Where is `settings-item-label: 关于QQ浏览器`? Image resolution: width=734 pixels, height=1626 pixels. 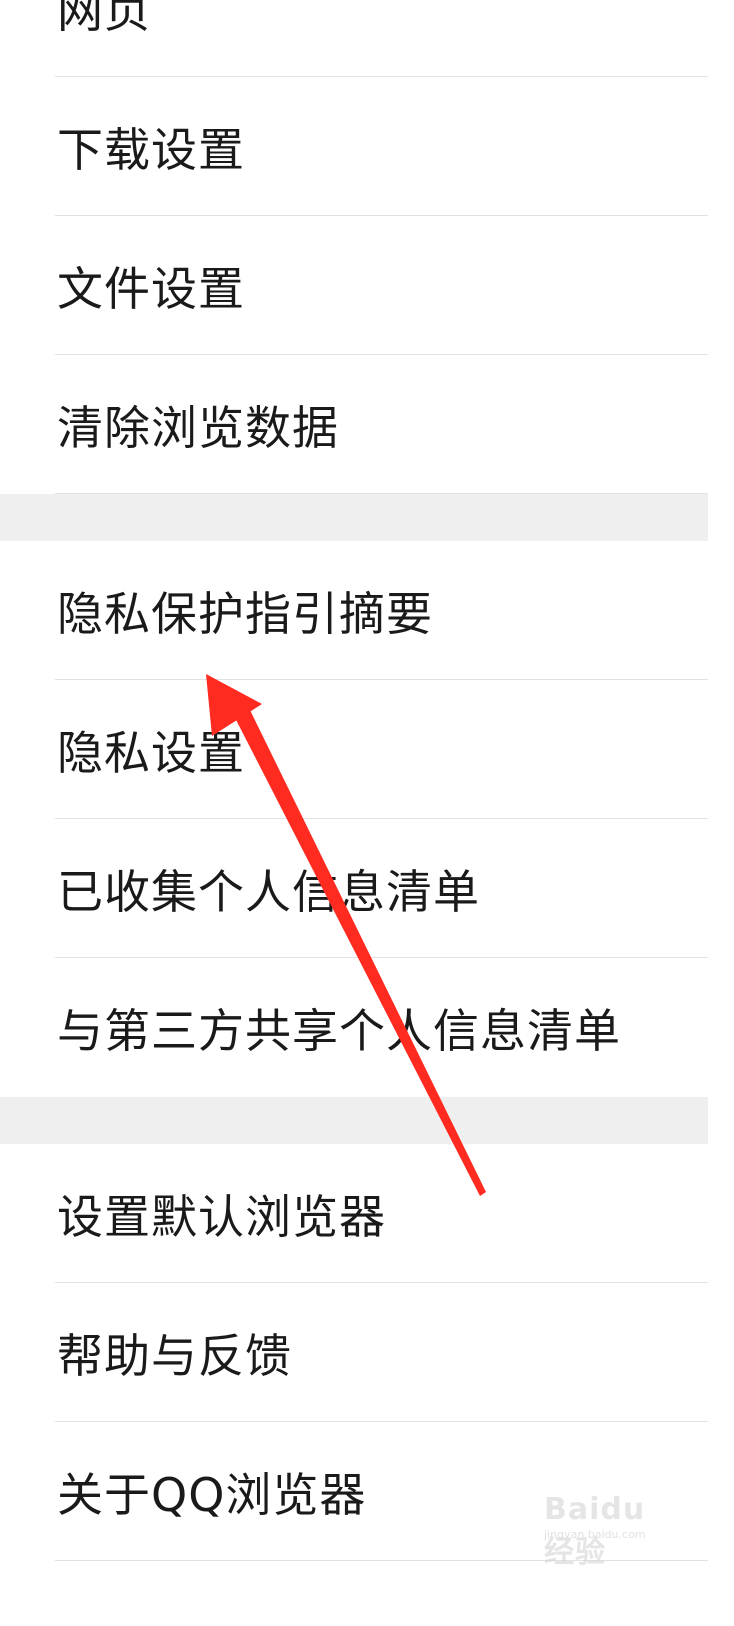 settings-item-label: 关于QQ浏览器 is located at coordinates (212, 1494).